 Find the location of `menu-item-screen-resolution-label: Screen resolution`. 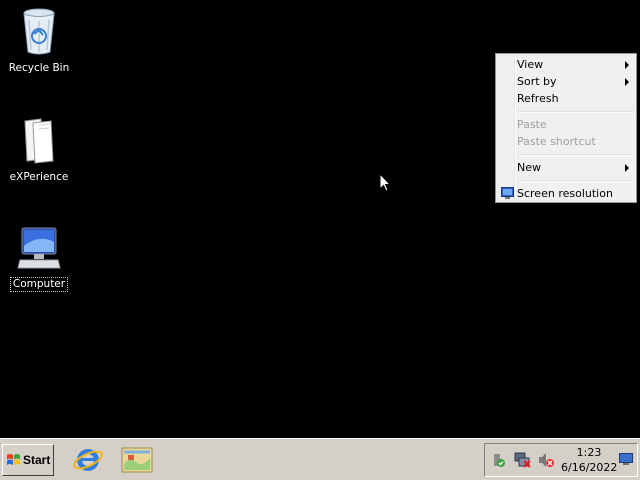

menu-item-screen-resolution-label: Screen resolution is located at coordinates (565, 193).